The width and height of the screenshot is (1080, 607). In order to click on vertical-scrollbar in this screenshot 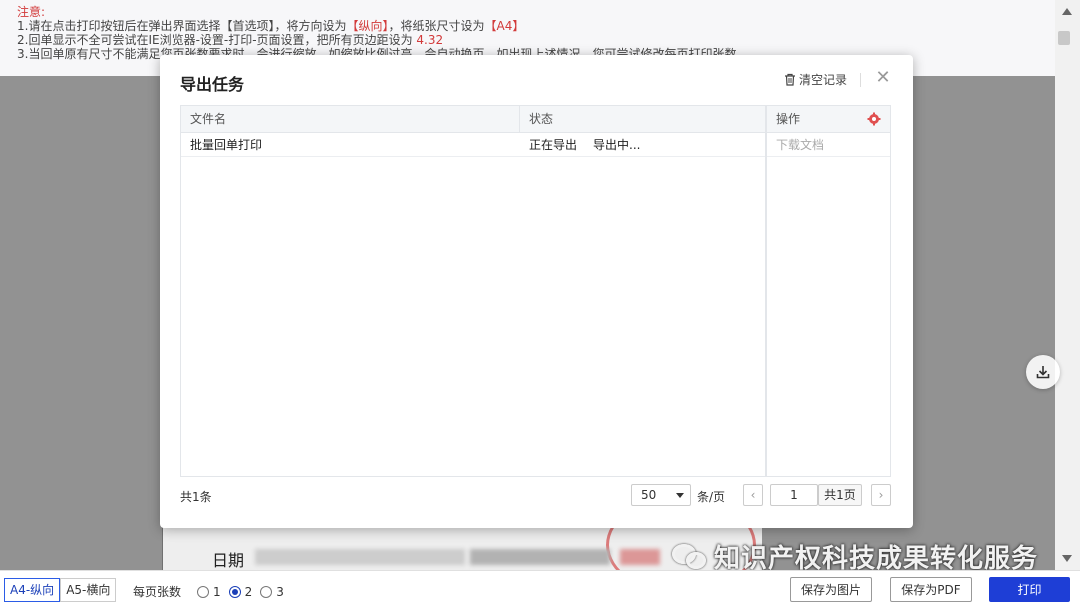, I will do `click(1067, 285)`.